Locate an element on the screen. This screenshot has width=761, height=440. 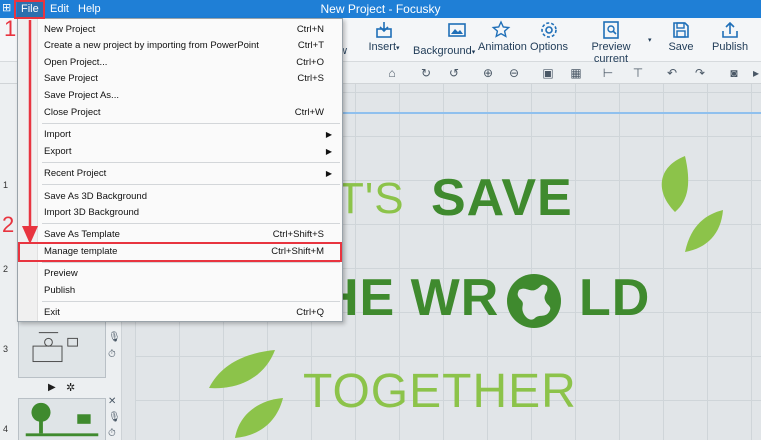
publish-label: Publish is located at coordinates (730, 47).